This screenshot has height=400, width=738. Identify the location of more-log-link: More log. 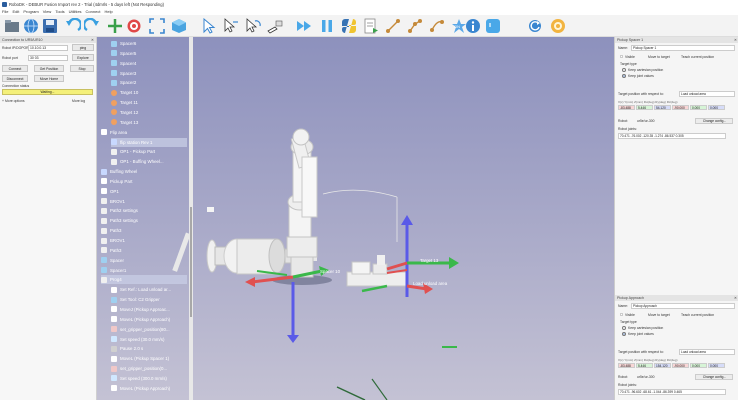
(78, 101).